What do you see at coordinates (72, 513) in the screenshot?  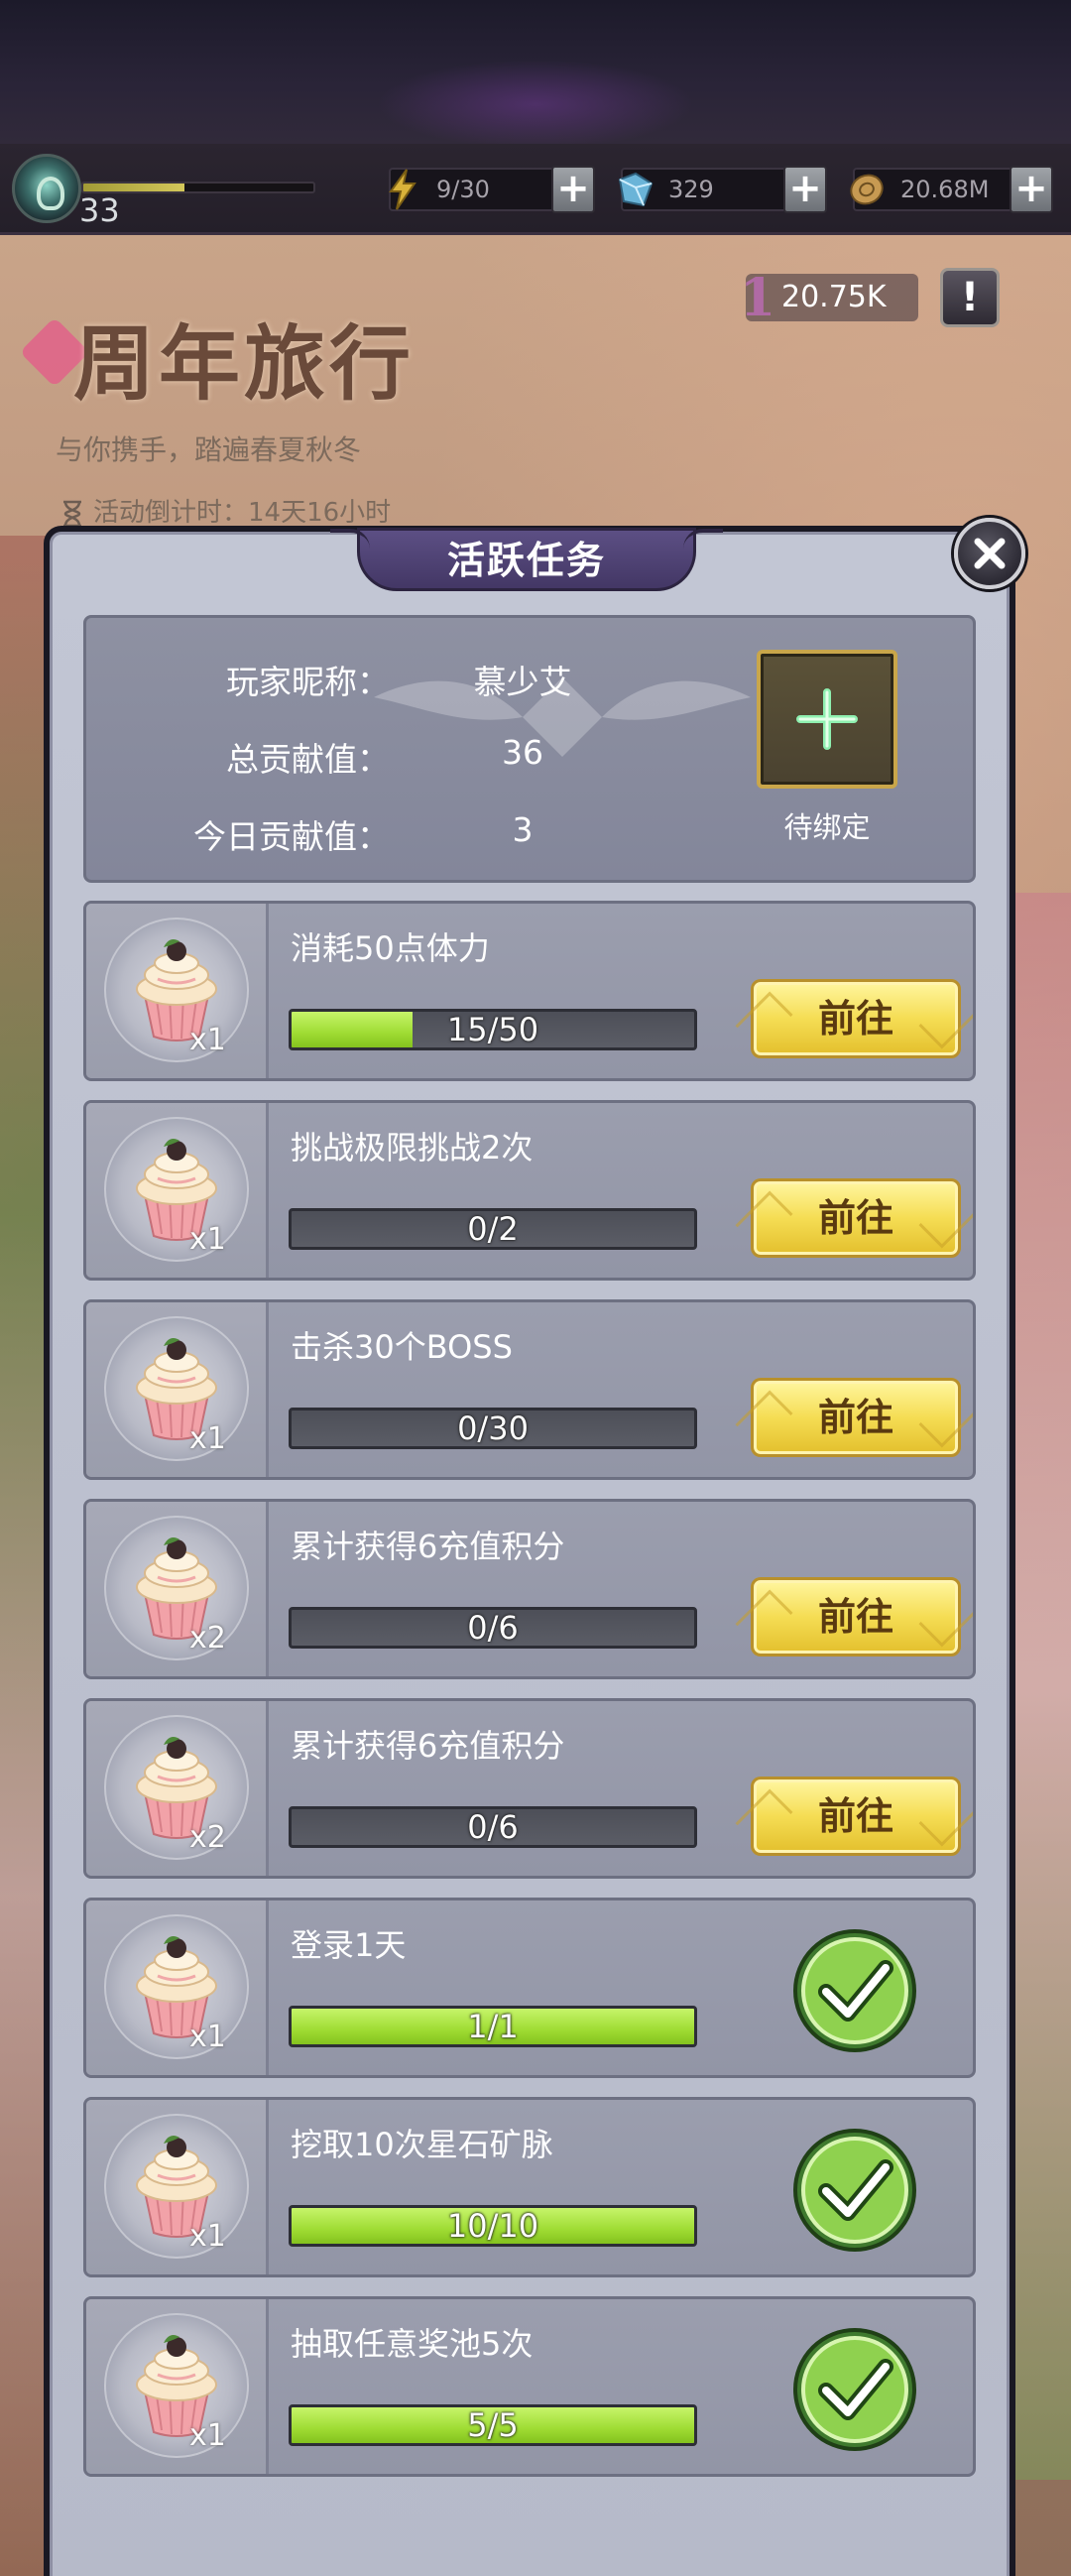 I see `hourglass-icon` at bounding box center [72, 513].